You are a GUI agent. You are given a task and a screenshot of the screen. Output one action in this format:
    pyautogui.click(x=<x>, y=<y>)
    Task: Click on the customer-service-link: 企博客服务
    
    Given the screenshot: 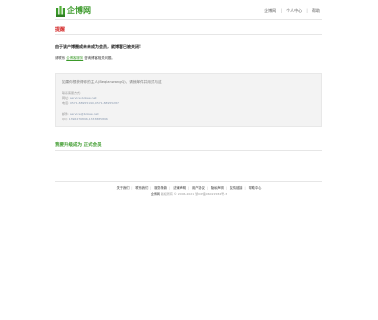 What is the action you would take?
    pyautogui.click(x=74, y=58)
    